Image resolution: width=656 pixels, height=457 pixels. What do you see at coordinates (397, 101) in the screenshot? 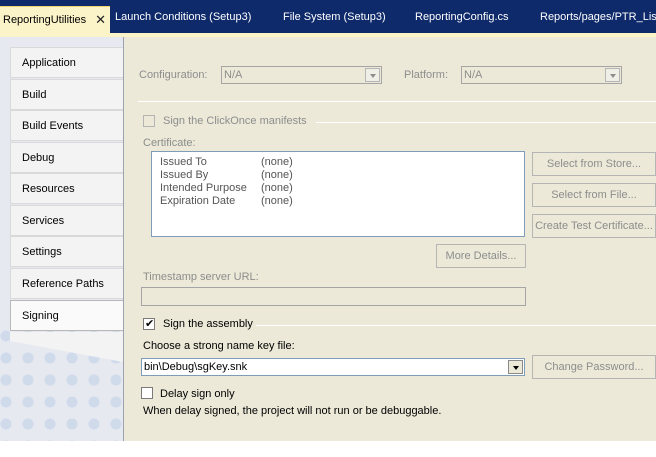
I see `separator` at bounding box center [397, 101].